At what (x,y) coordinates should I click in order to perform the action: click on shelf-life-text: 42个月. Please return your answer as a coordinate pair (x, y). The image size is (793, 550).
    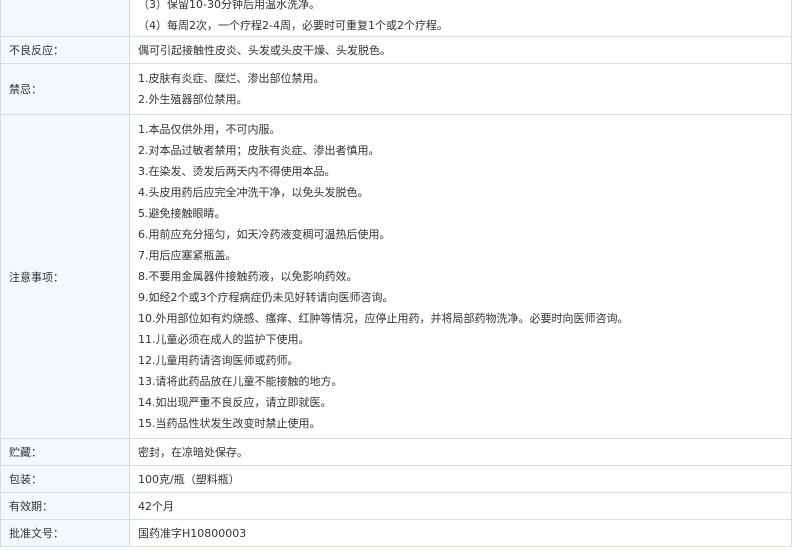
    Looking at the image, I should click on (156, 506).